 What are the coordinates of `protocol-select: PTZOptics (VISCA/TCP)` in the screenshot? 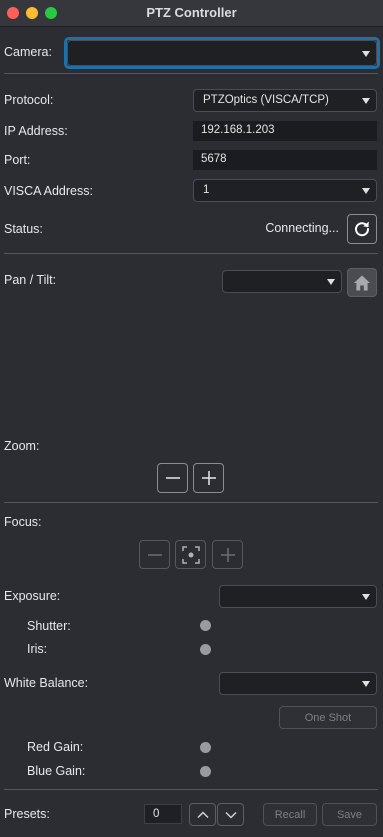 It's located at (285, 100).